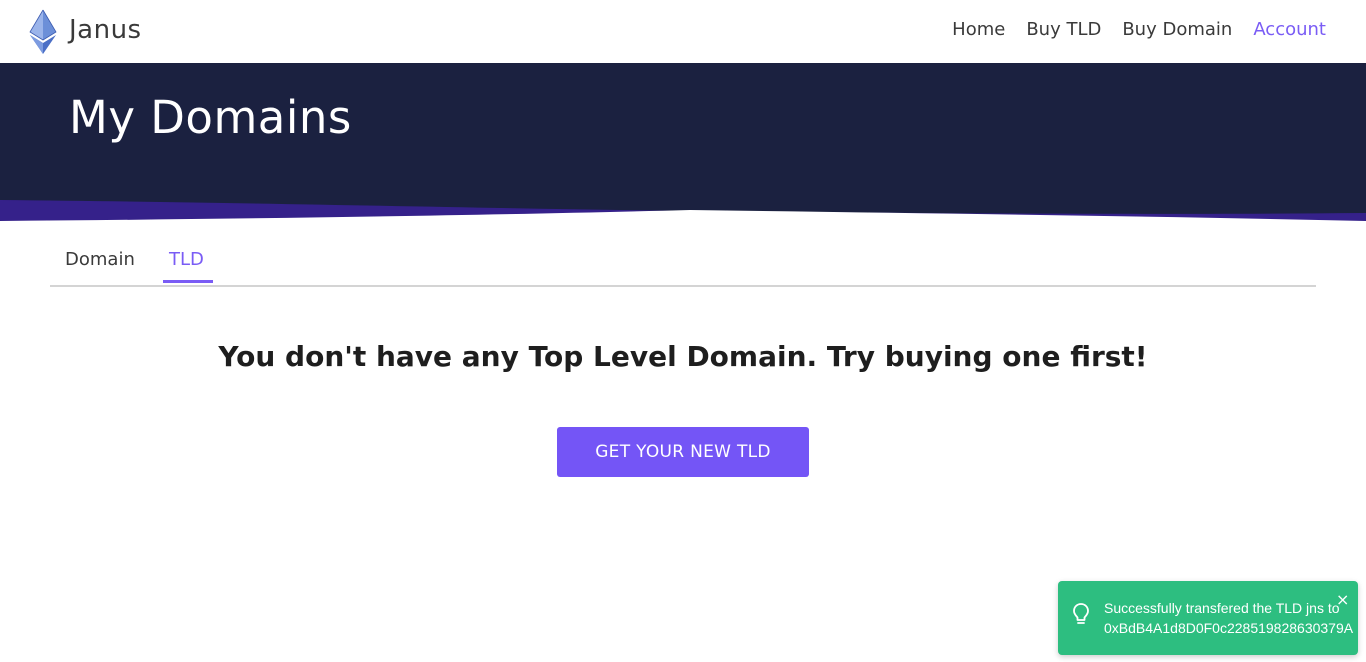 Image resolution: width=1366 pixels, height=662 pixels. What do you see at coordinates (683, 266) in the screenshot?
I see `domain-type-tabs: Domain TLD` at bounding box center [683, 266].